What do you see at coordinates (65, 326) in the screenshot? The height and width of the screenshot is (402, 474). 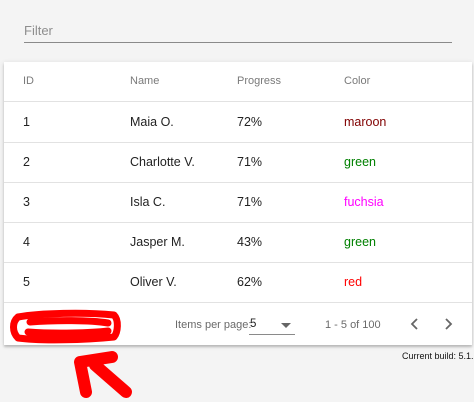 I see `red-scribble-box` at bounding box center [65, 326].